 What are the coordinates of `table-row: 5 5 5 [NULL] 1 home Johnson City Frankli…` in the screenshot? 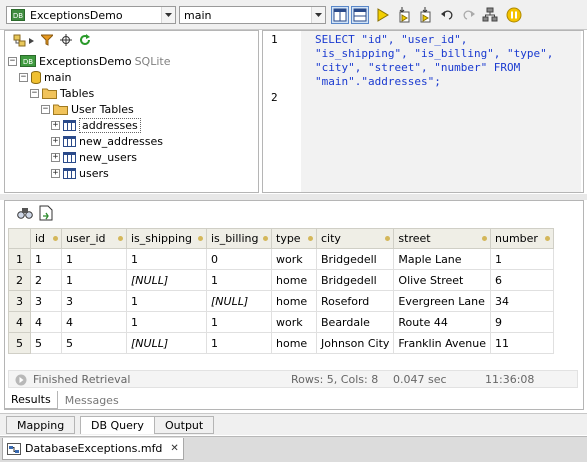 It's located at (281, 343).